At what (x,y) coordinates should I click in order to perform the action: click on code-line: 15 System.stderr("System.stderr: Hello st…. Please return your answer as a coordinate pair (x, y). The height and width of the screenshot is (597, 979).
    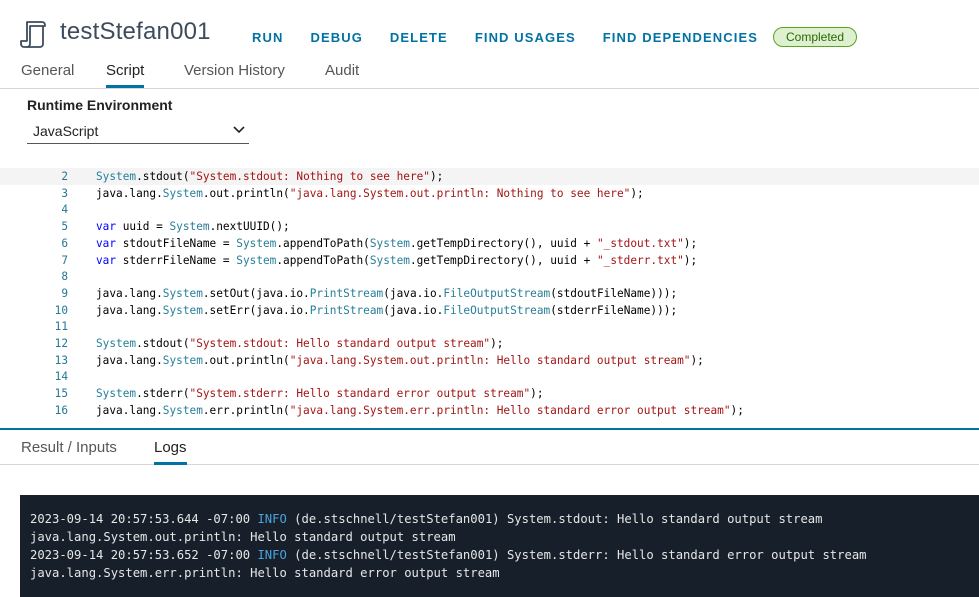
    Looking at the image, I should click on (489, 393).